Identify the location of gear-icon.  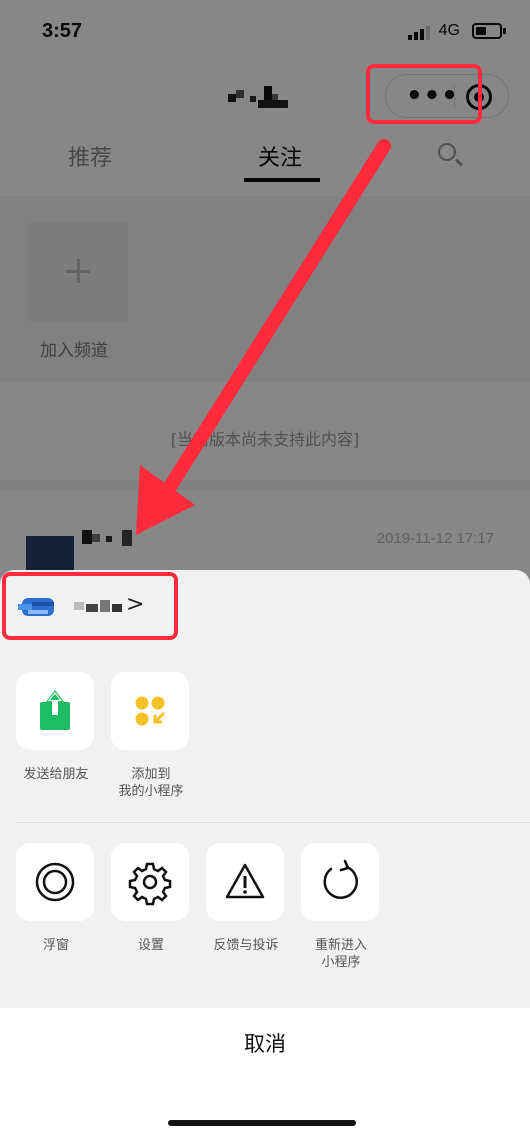
(150, 884).